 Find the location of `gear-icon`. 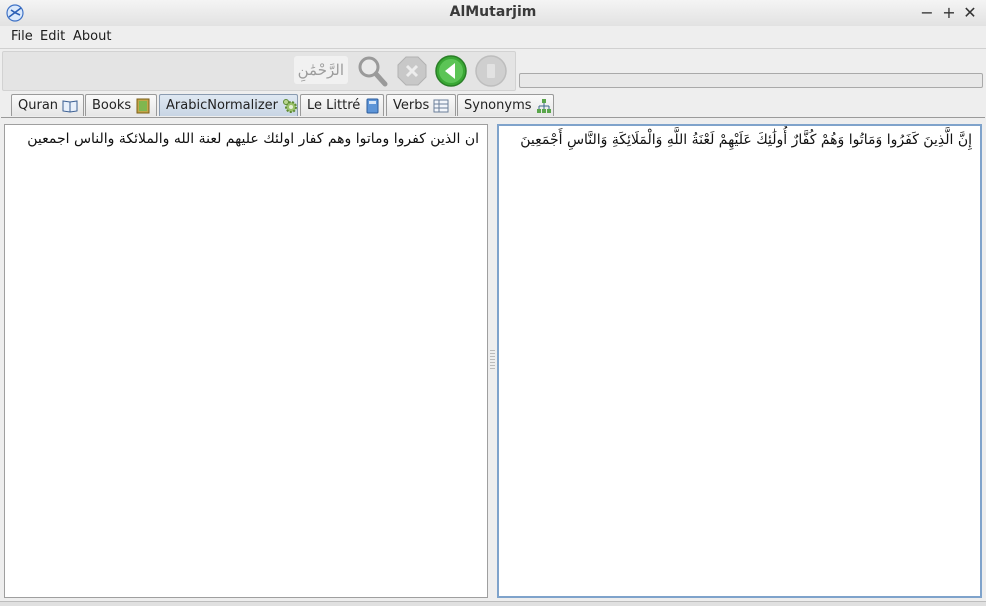

gear-icon is located at coordinates (290, 106).